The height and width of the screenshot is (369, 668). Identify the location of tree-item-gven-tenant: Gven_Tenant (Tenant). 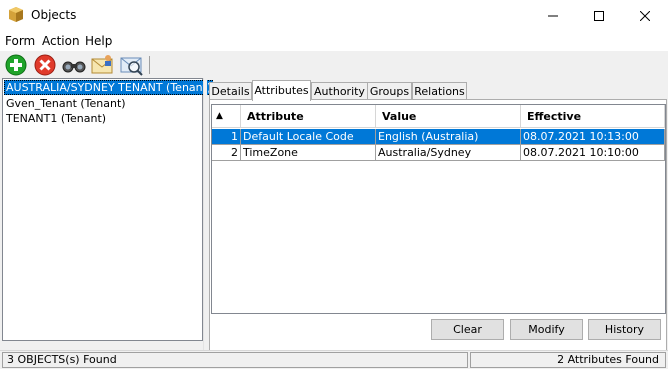
(66, 103).